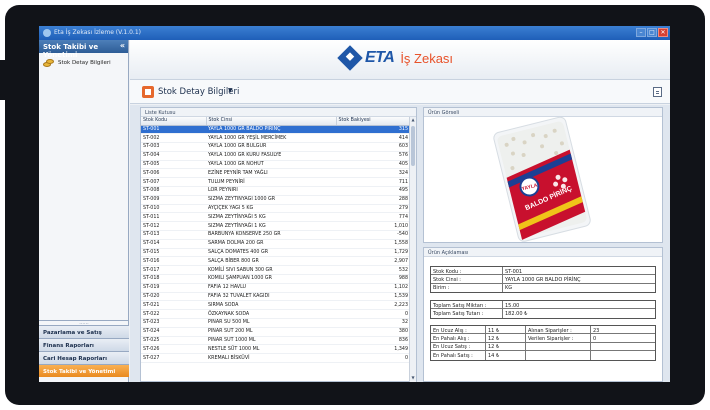 The width and height of the screenshot is (710, 410). What do you see at coordinates (276, 297) in the screenshot?
I see `table-row: ST-020 FAFİA 32 TUVALET KAĞIDI 1,539` at bounding box center [276, 297].